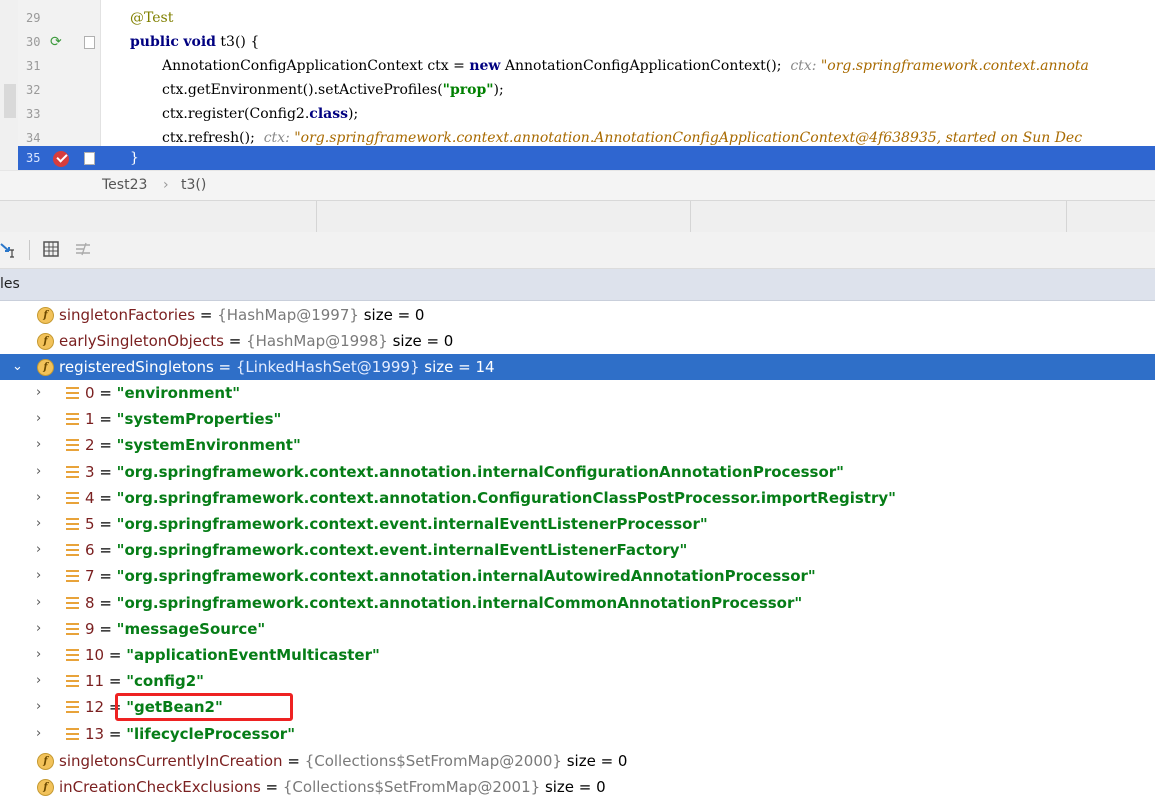 This screenshot has width=1155, height=800. I want to click on list-item: › 0 = "environment", so click(577, 393).